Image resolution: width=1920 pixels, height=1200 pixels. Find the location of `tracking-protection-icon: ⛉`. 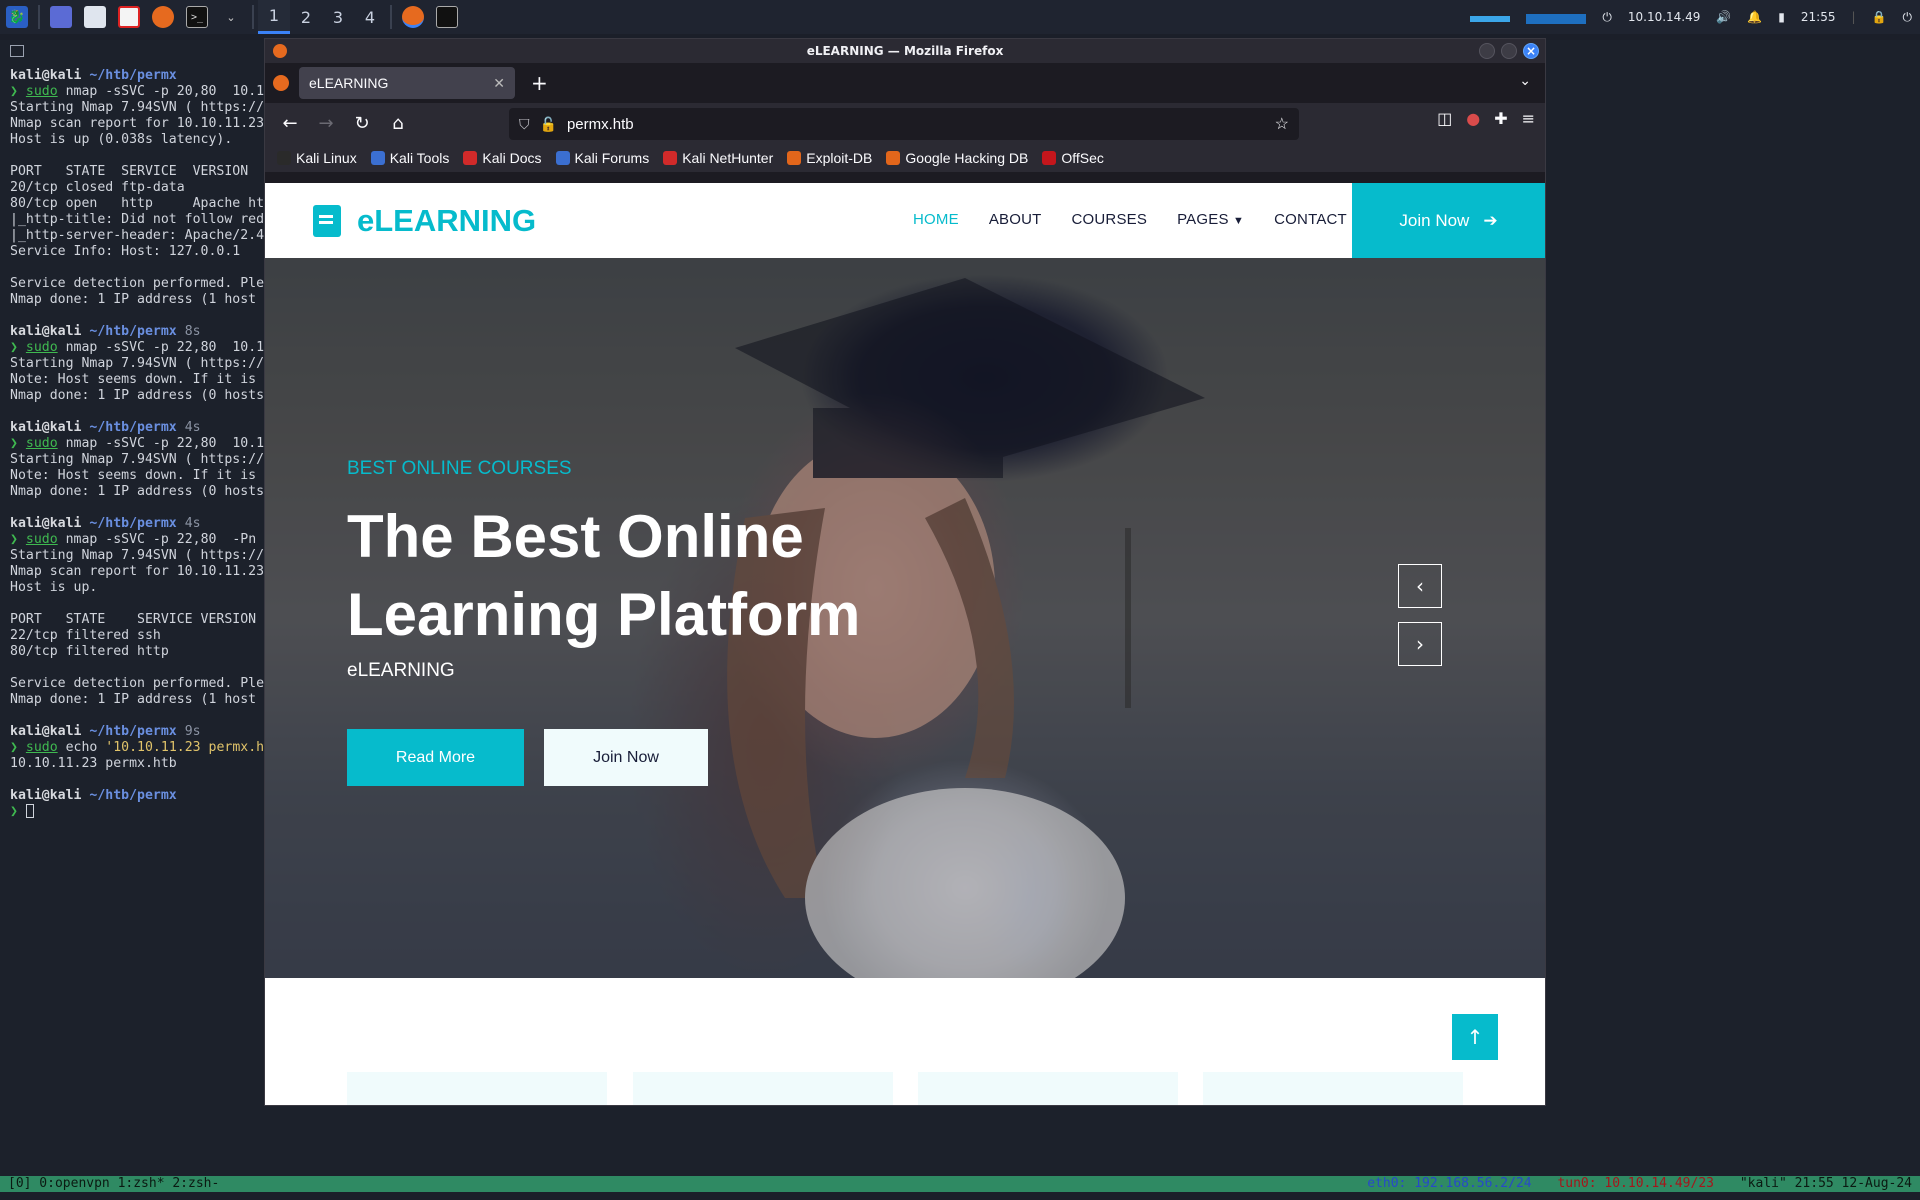

tracking-protection-icon: ⛉ is located at coordinates (524, 124).